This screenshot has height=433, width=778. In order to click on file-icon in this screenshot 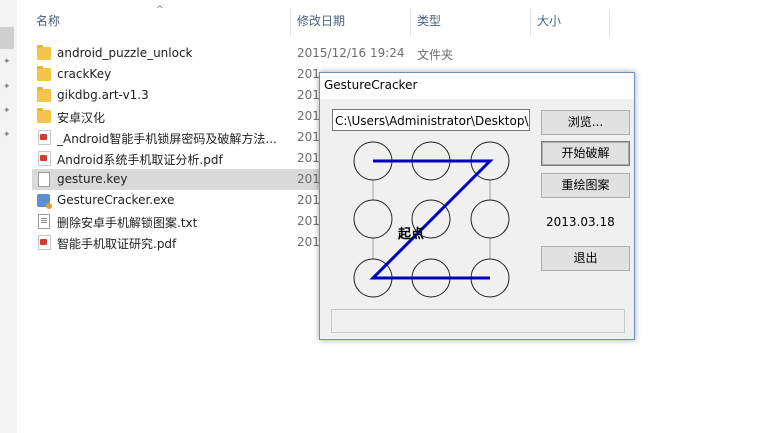, I will do `click(44, 179)`.